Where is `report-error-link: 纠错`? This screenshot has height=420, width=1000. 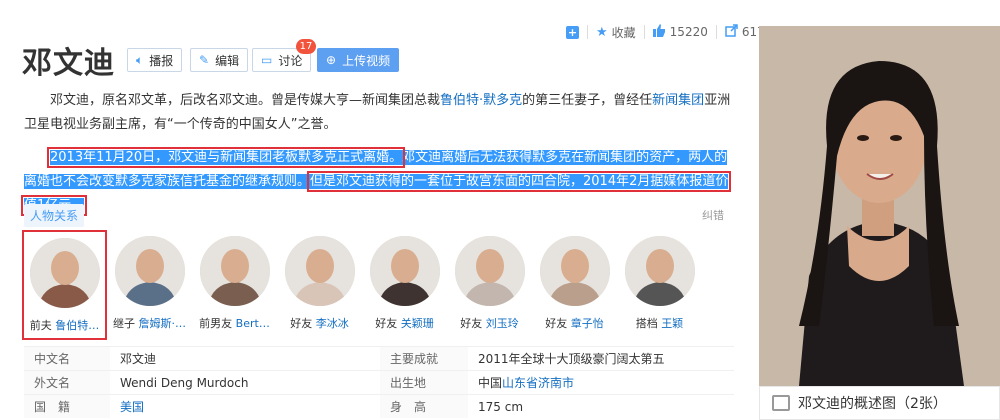
report-error-link: 纠错 is located at coordinates (713, 215).